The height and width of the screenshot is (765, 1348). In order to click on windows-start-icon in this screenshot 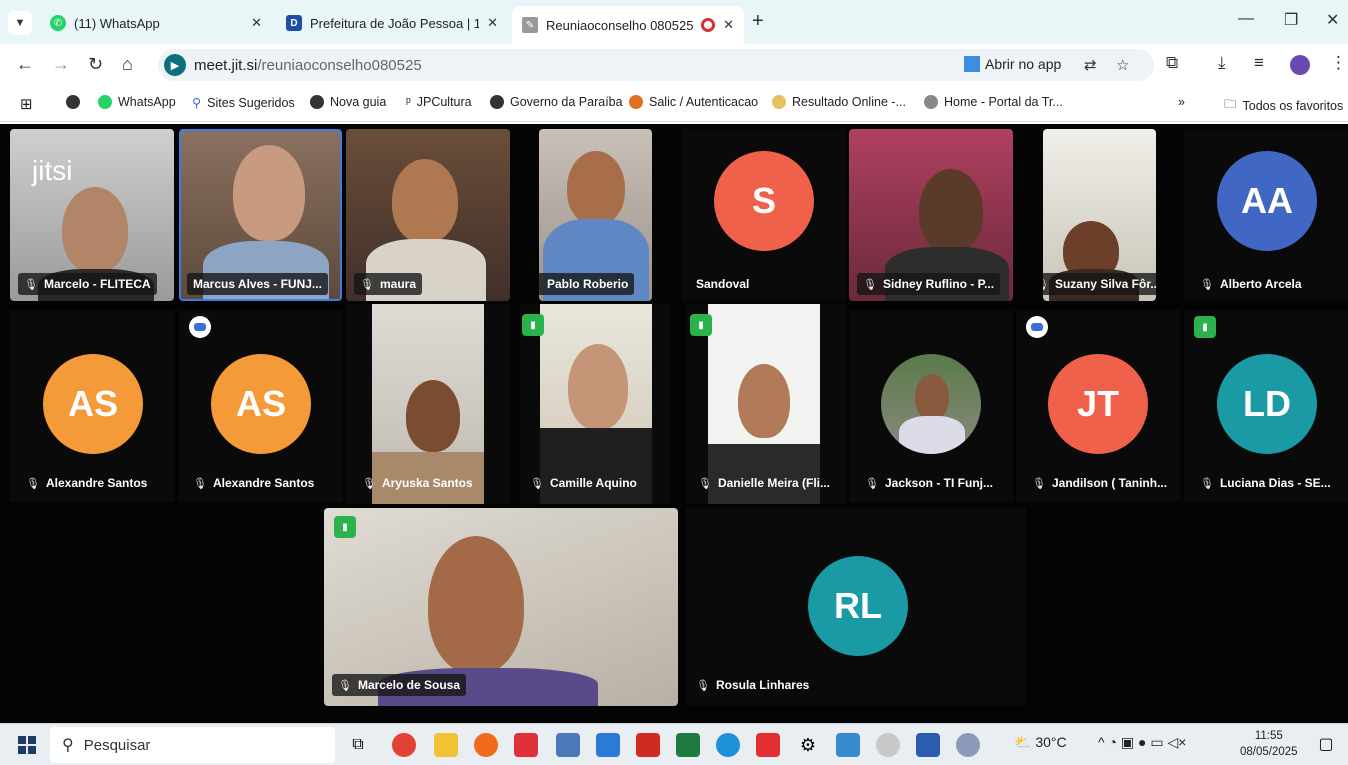, I will do `click(27, 745)`.